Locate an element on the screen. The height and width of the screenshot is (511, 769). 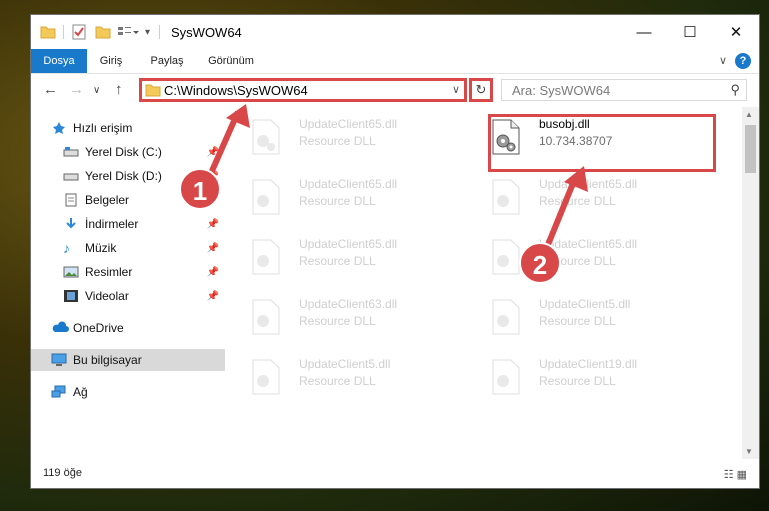
step-badge-2: 2 is located at coordinates (540, 263).